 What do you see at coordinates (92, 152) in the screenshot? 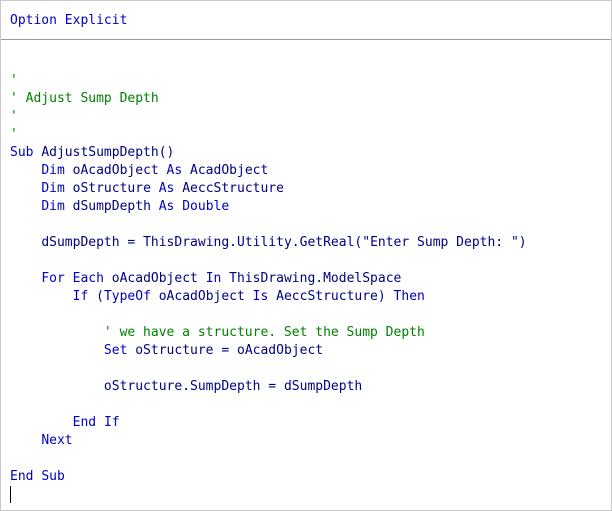
I see `code-line: Sub AdjustSumpDepth()` at bounding box center [92, 152].